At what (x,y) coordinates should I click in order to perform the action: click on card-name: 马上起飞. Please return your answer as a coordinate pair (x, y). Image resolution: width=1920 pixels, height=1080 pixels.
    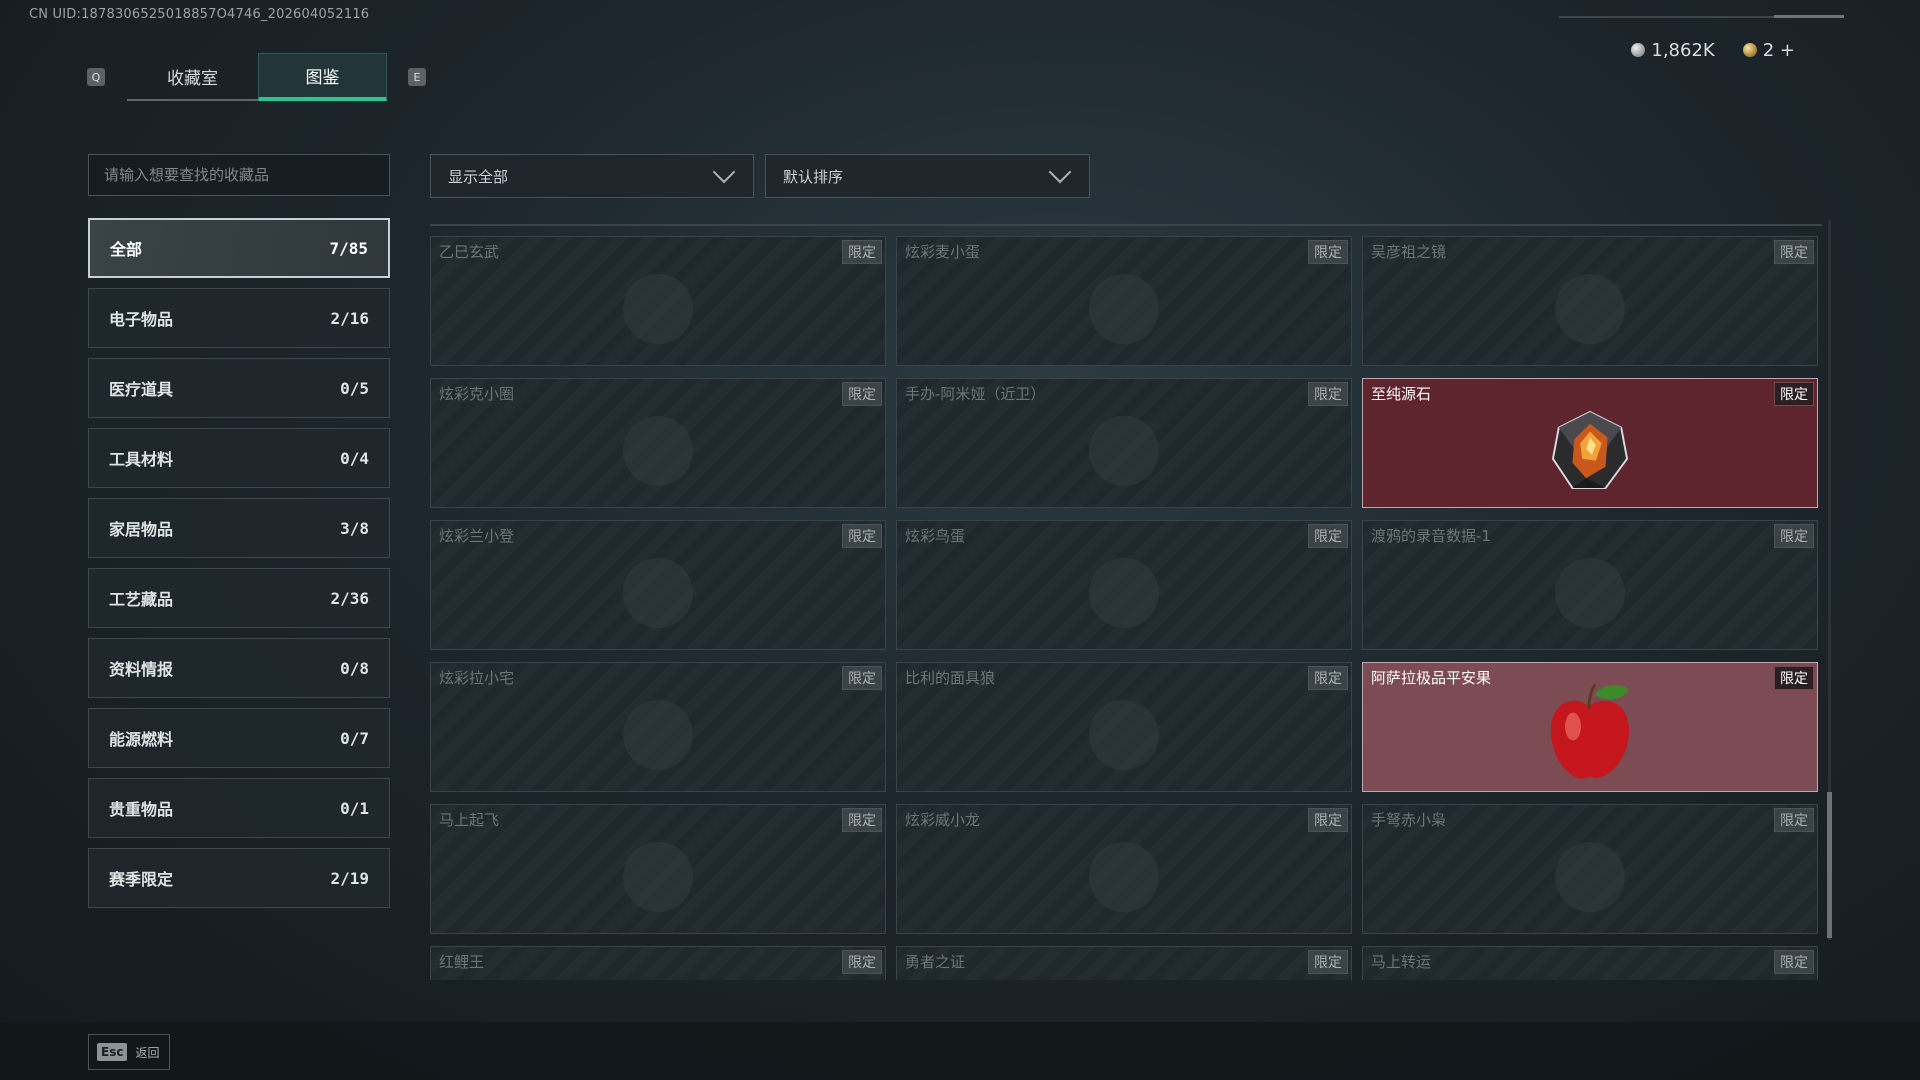
    Looking at the image, I should click on (469, 820).